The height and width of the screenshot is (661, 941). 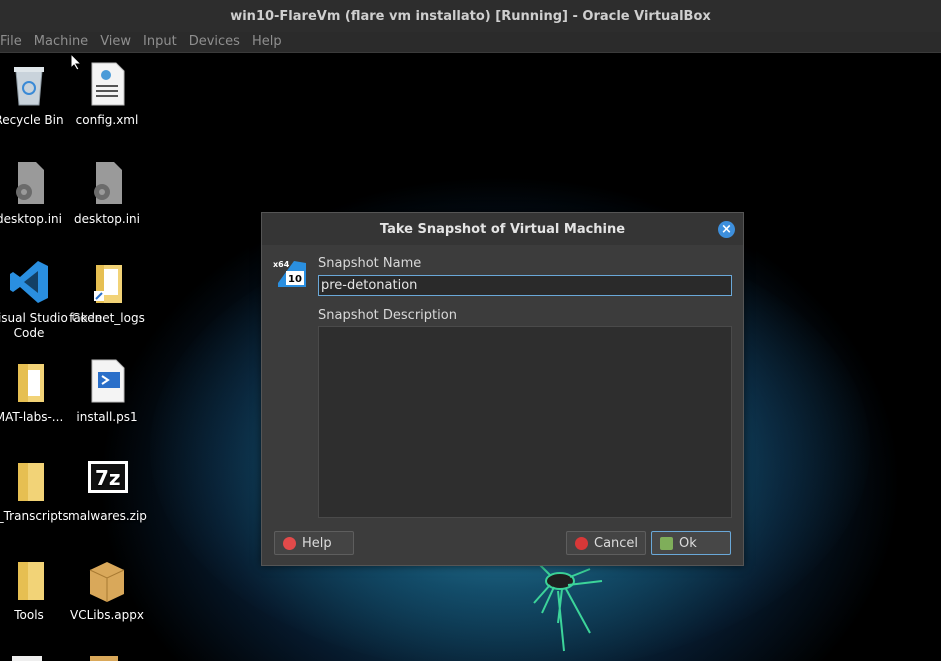 I want to click on desktop-icon-config-xml: config.xml, so click(x=107, y=94).